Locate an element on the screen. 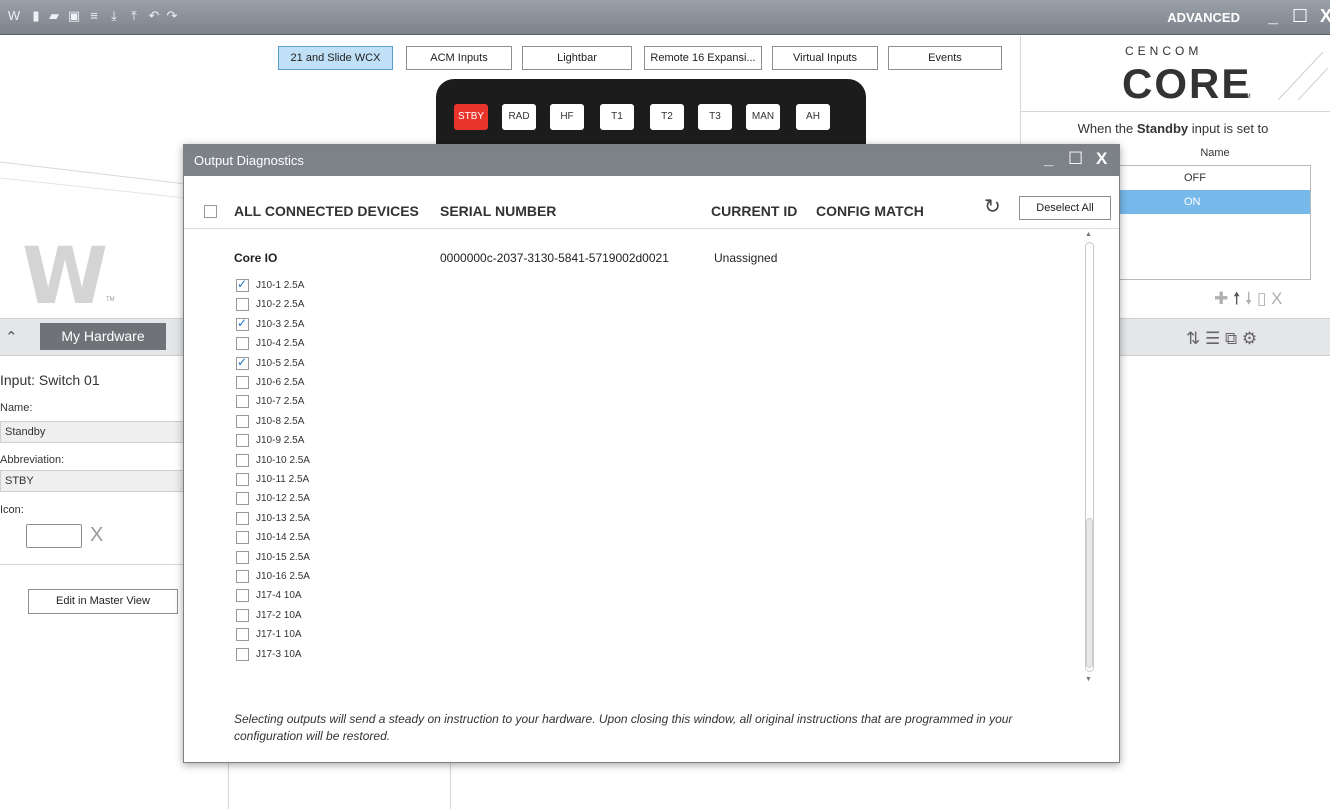  name-label: Name: is located at coordinates (16, 408).